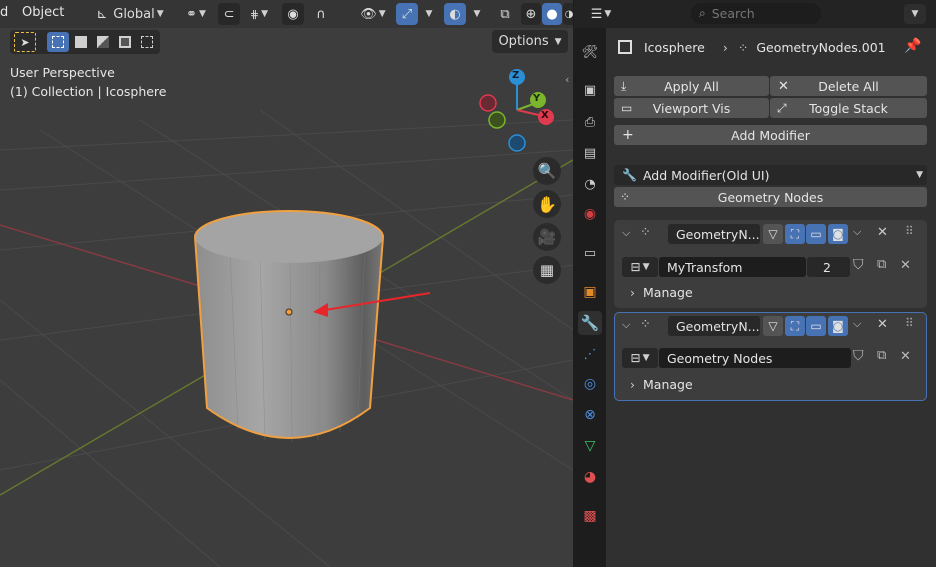 This screenshot has width=936, height=567. I want to click on shading-wireframe: ⊕, so click(531, 14).